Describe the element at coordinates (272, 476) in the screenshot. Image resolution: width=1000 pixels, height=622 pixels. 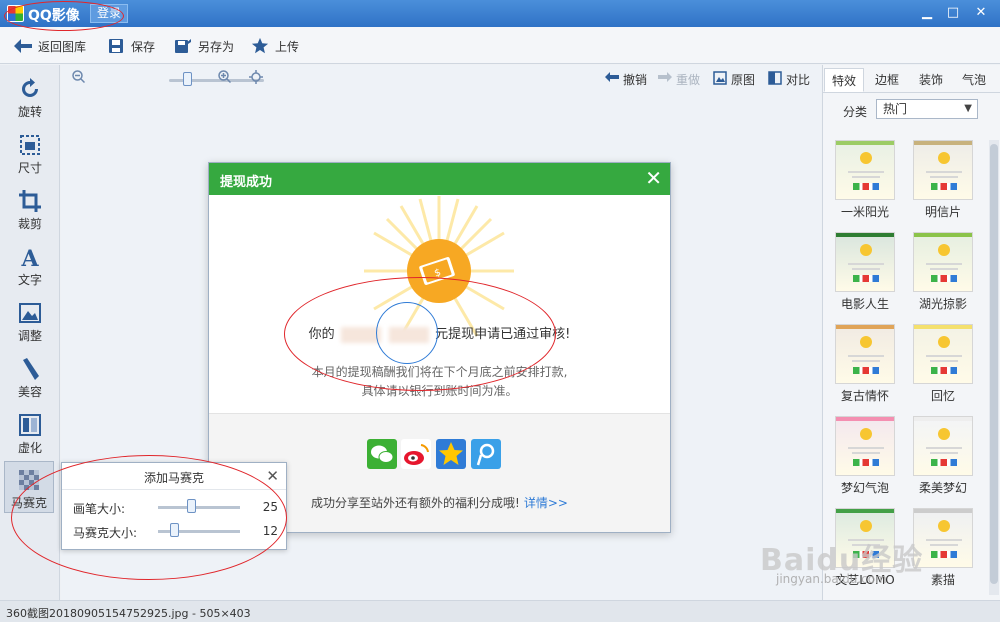
I see `mosaic-panel-close-icon: ✕` at that location.